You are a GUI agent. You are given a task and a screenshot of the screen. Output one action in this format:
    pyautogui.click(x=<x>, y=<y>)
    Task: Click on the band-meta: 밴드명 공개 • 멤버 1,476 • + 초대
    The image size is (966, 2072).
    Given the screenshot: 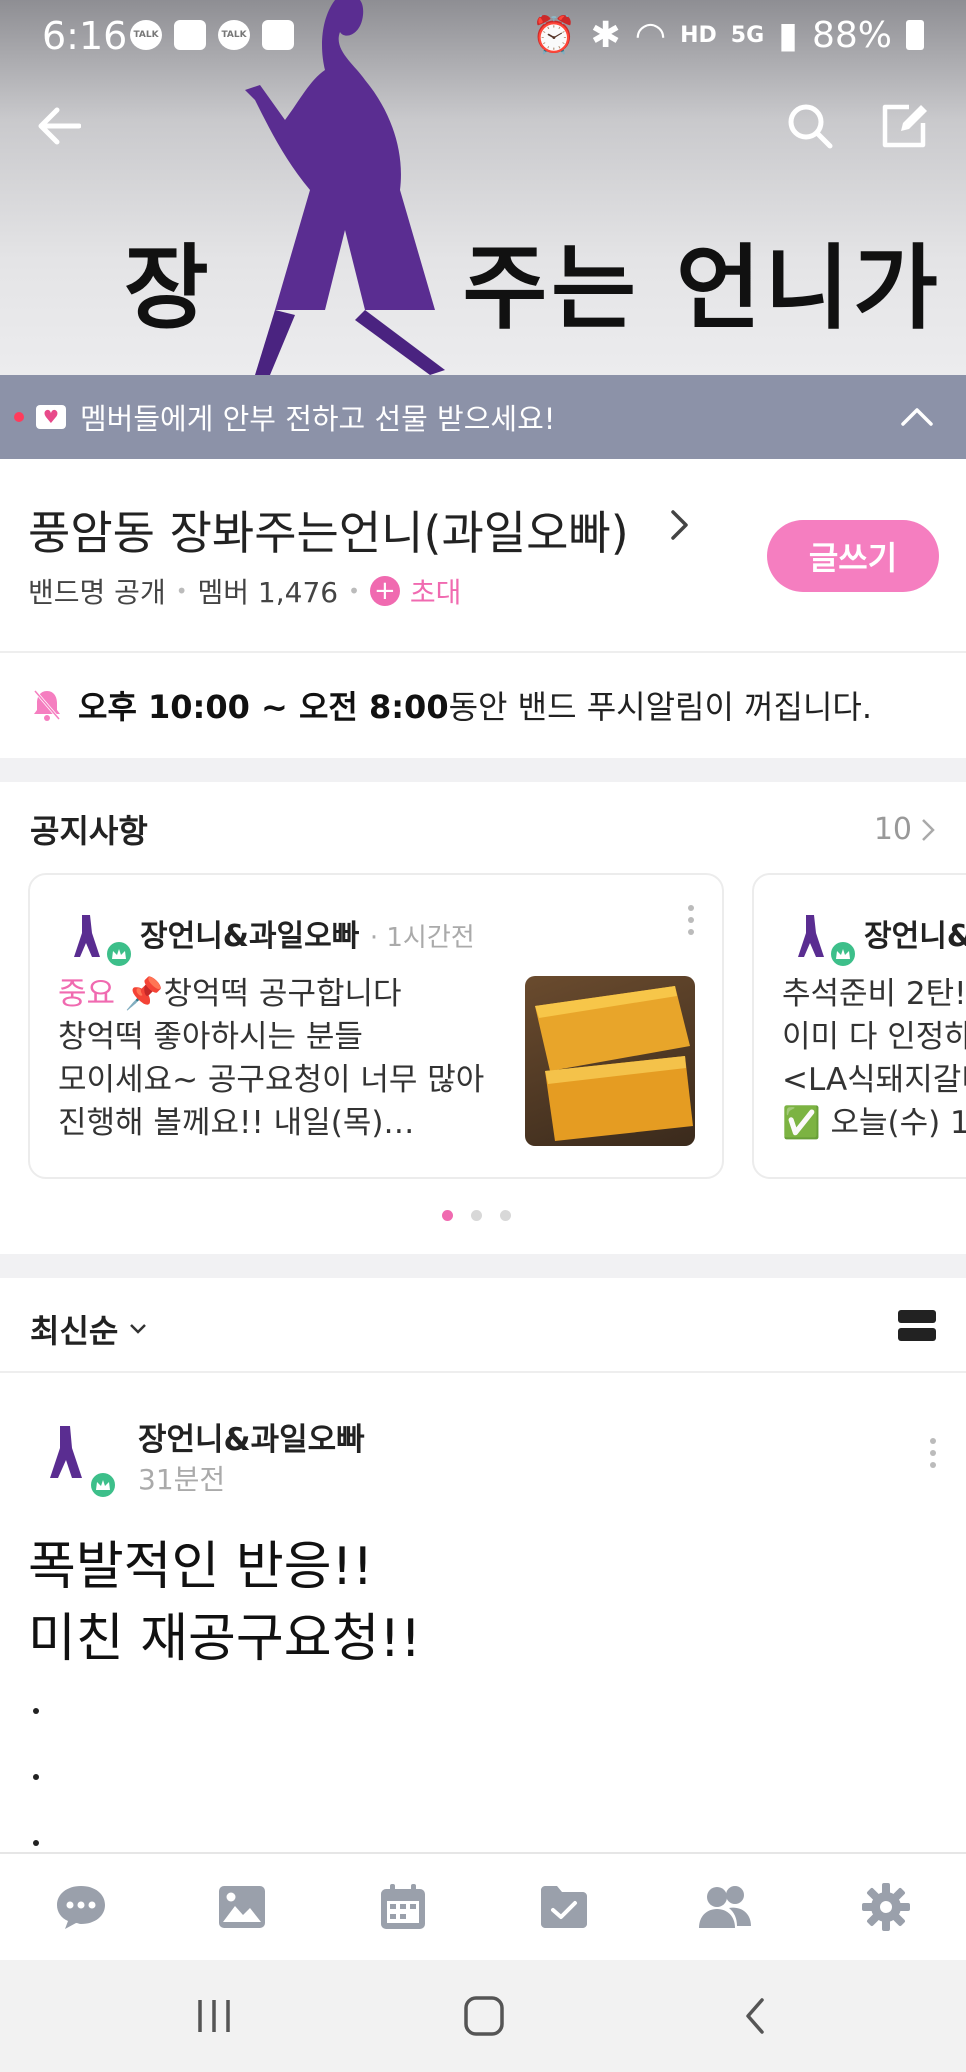 What is the action you would take?
    pyautogui.click(x=244, y=591)
    